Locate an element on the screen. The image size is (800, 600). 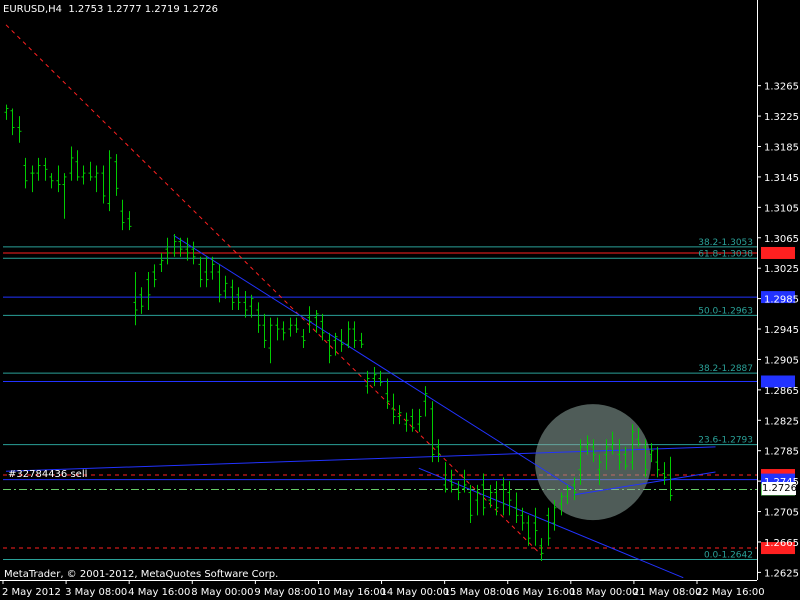
price-tick-label: 1.2625 is located at coordinates (781, 573).